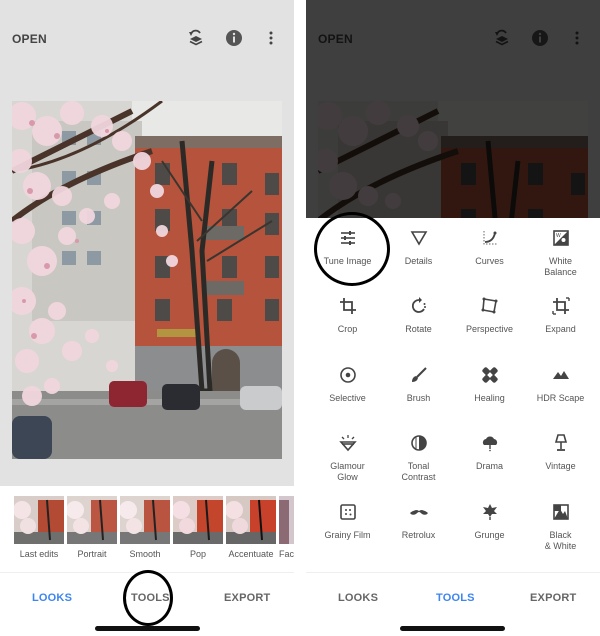 This screenshot has height=636, width=600. I want to click on open-button: OPEN, so click(29, 39).